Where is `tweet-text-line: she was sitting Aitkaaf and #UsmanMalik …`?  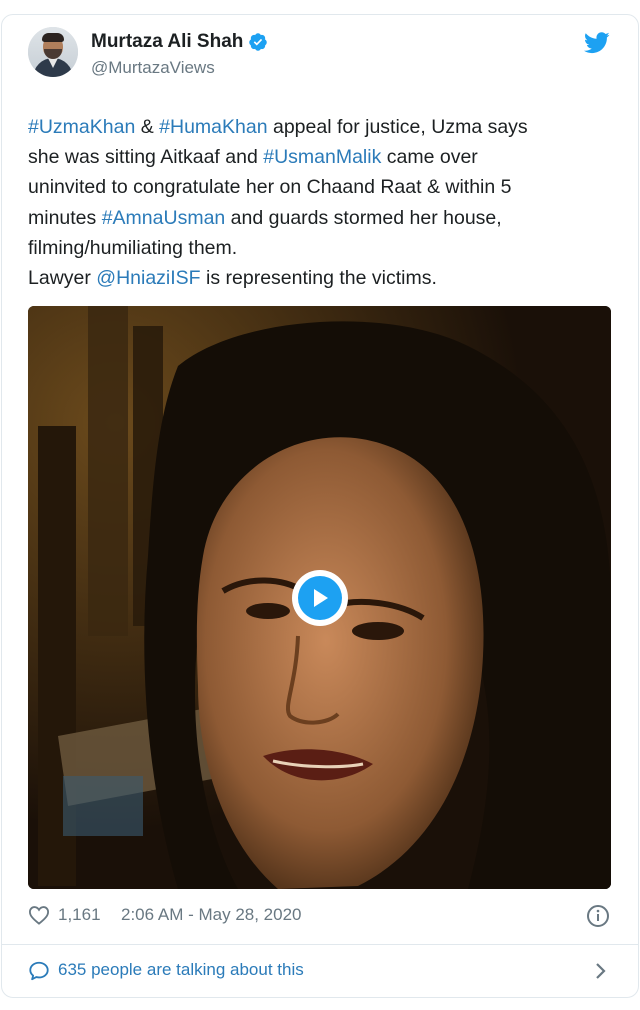 tweet-text-line: she was sitting Aitkaaf and #UsmanMalik … is located at coordinates (253, 157).